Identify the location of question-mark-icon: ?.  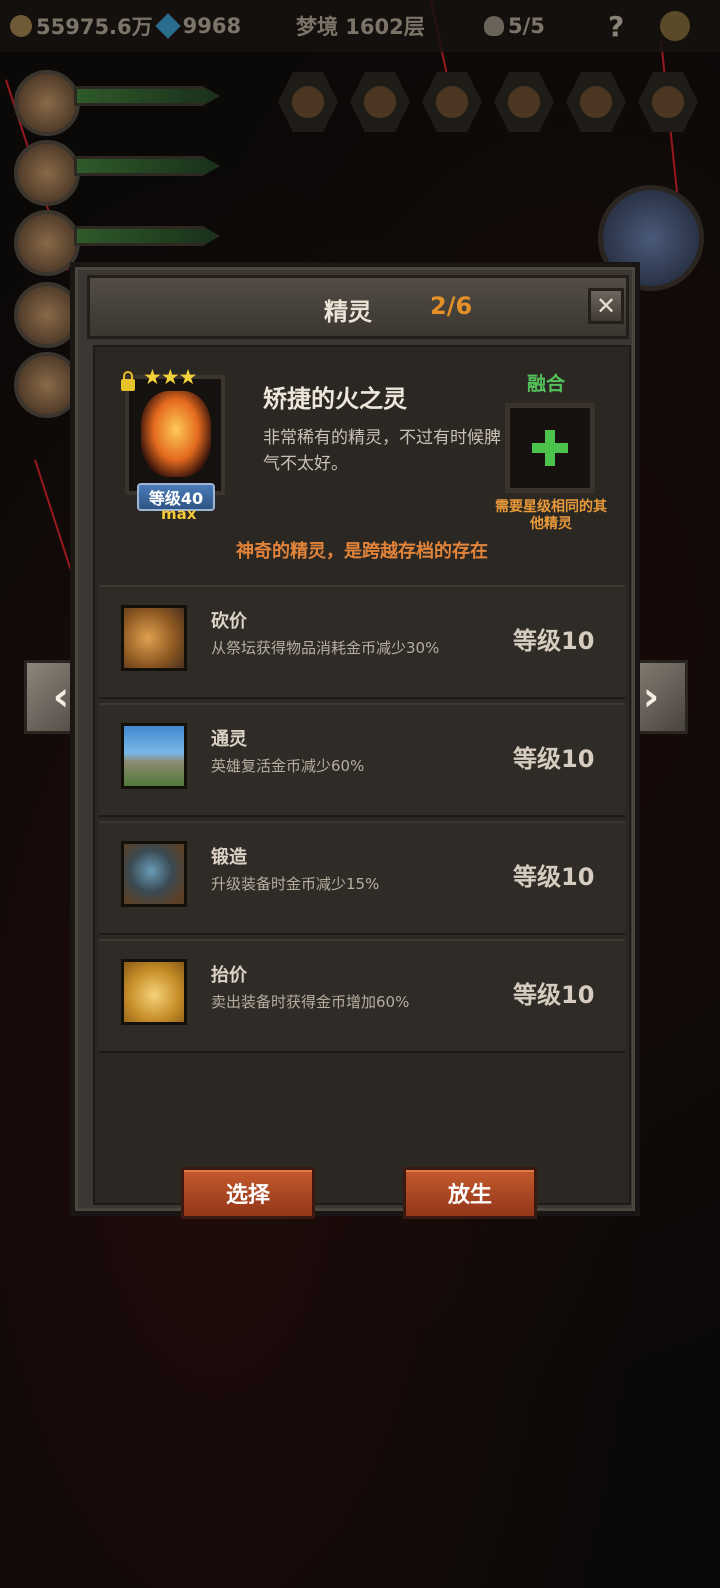
(616, 26).